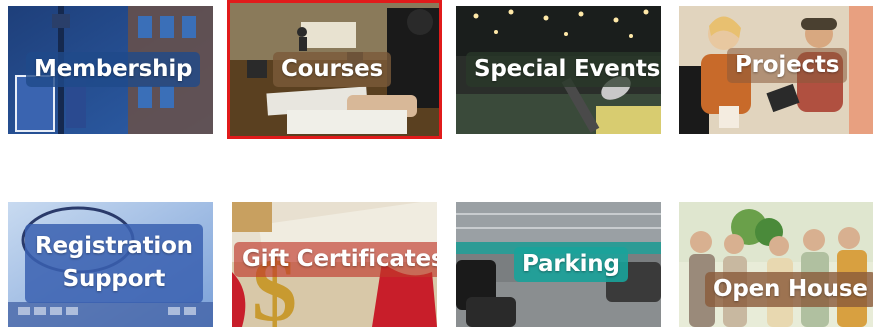 The image size is (873, 327). I want to click on open-house-label: Open House, so click(789, 289).